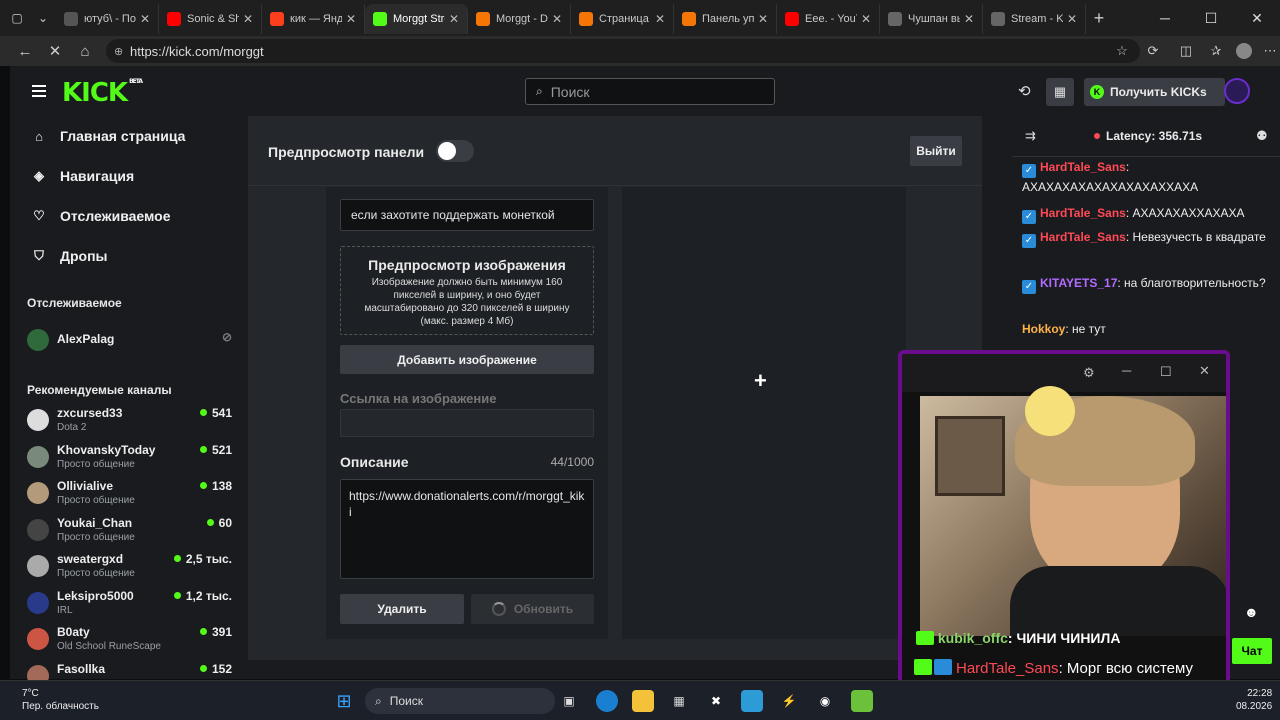 Image resolution: width=1280 pixels, height=720 pixels. I want to click on collapse-chat-icon: ⇉, so click(1030, 136).